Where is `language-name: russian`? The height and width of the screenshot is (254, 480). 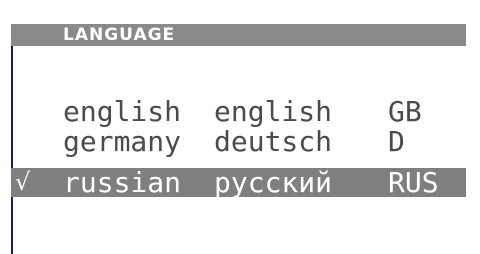
language-name: russian is located at coordinates (122, 182).